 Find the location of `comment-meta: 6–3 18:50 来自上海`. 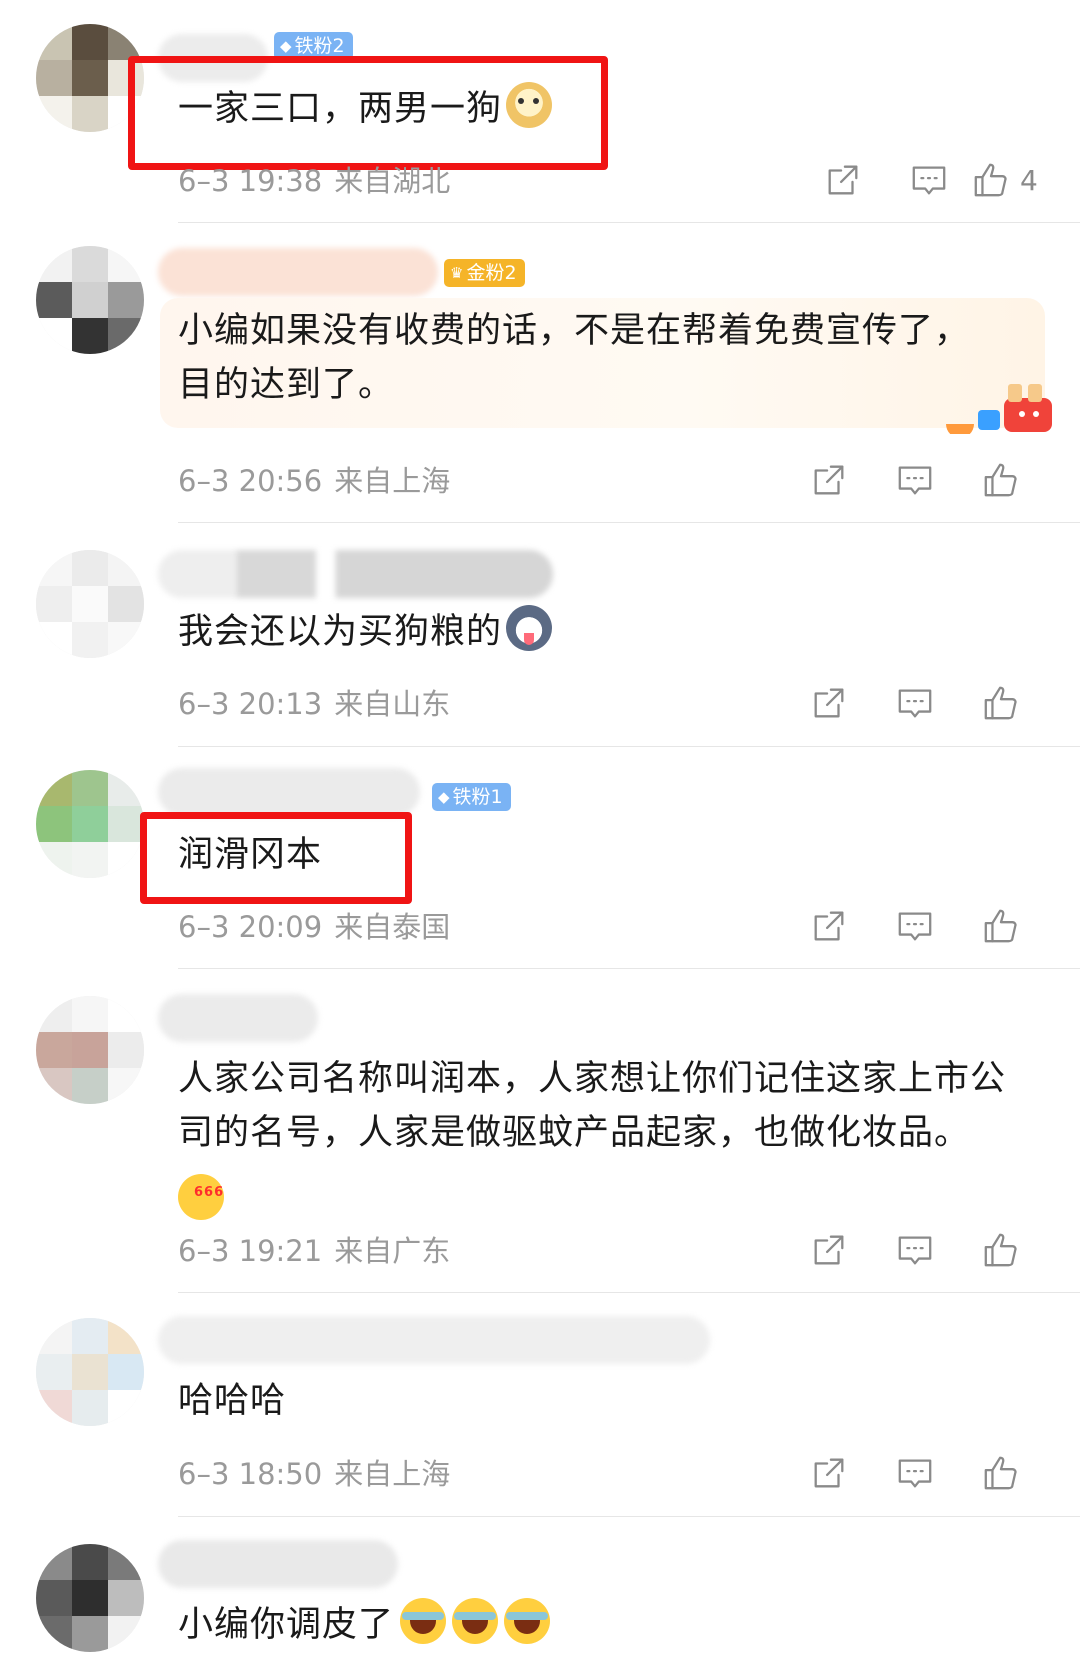

comment-meta: 6–3 18:50 来自上海 is located at coordinates (314, 1474).